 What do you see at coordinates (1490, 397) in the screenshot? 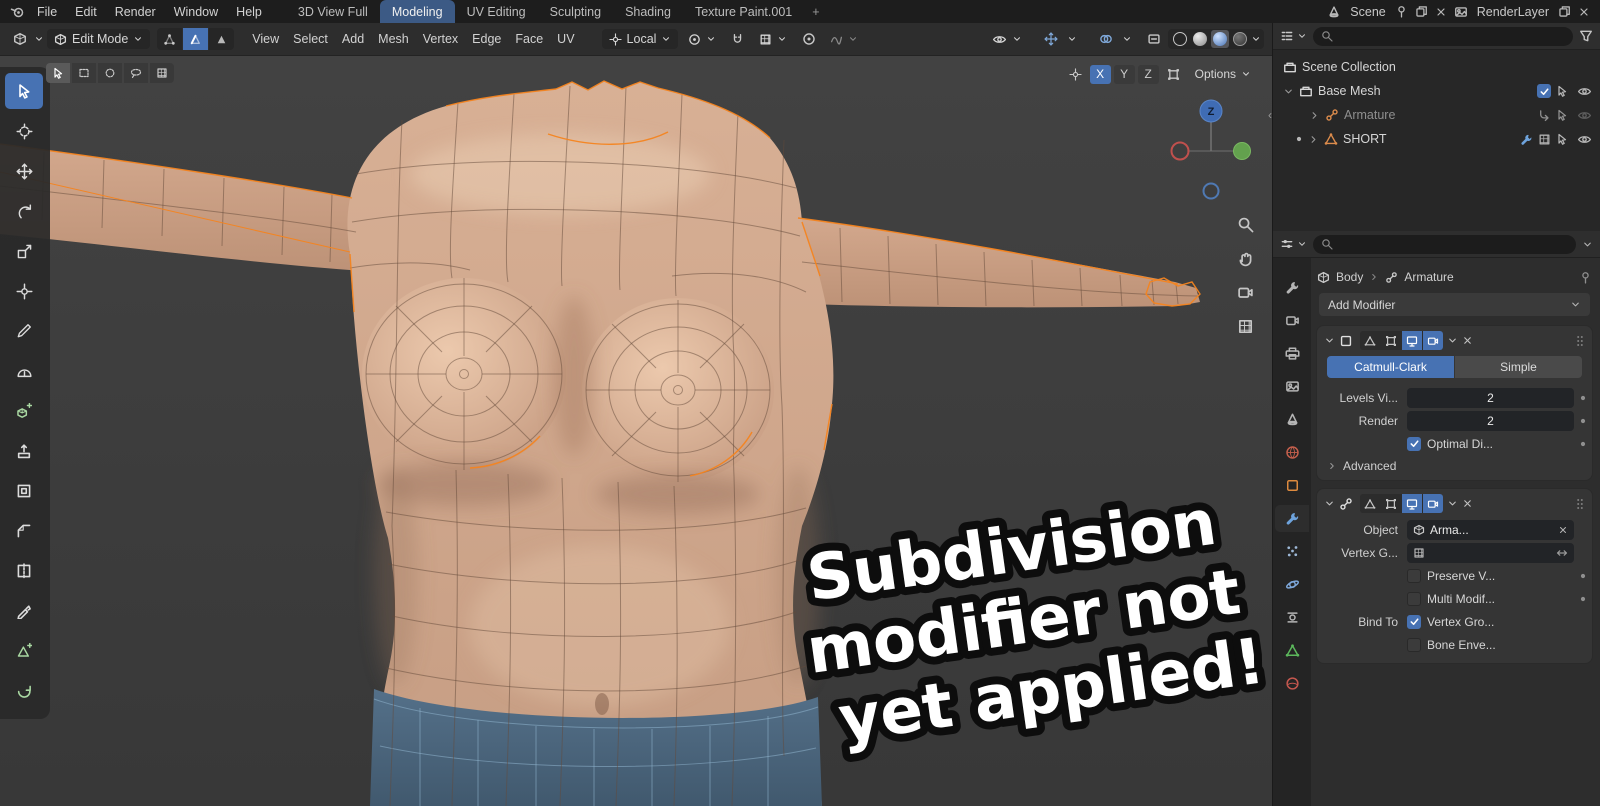
I see `levels-viewport-field: 2` at bounding box center [1490, 397].